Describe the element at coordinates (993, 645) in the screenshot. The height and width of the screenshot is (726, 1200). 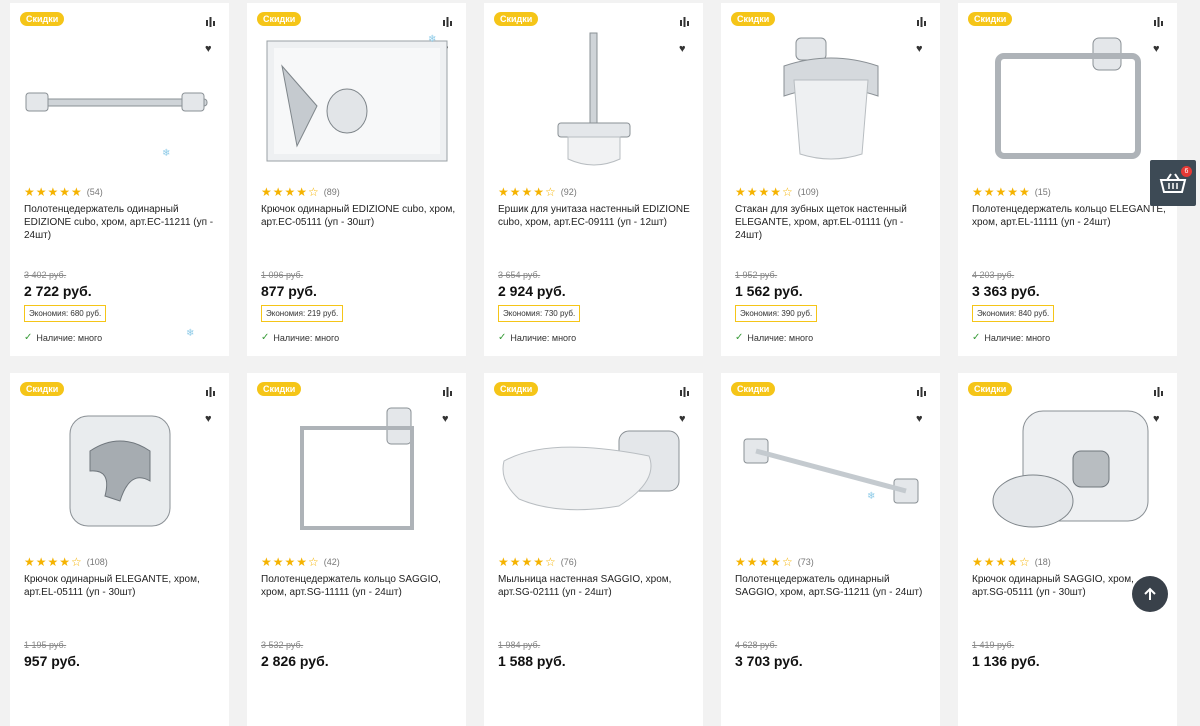
I see `old-price: 1 419 руб.` at that location.